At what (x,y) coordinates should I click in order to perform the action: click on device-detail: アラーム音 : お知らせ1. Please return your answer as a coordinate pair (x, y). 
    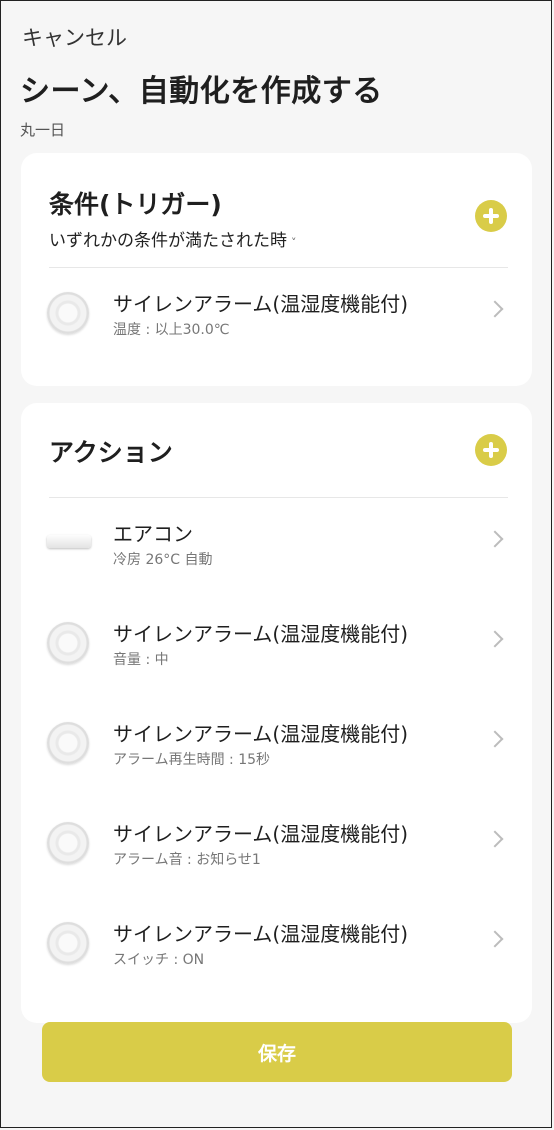
    Looking at the image, I should click on (187, 860).